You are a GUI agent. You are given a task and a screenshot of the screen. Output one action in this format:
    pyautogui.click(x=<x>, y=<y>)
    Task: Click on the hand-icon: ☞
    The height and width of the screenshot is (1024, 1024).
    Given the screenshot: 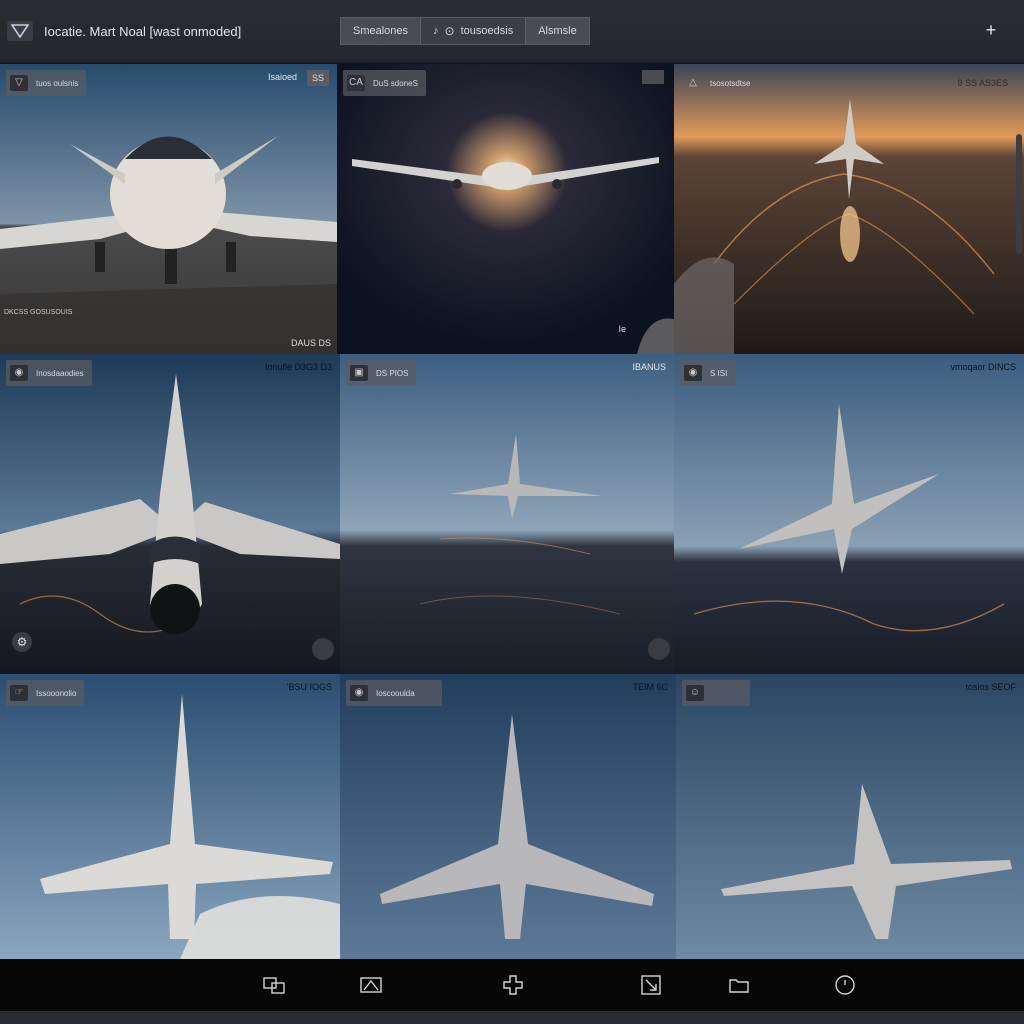 What is the action you would take?
    pyautogui.click(x=19, y=693)
    